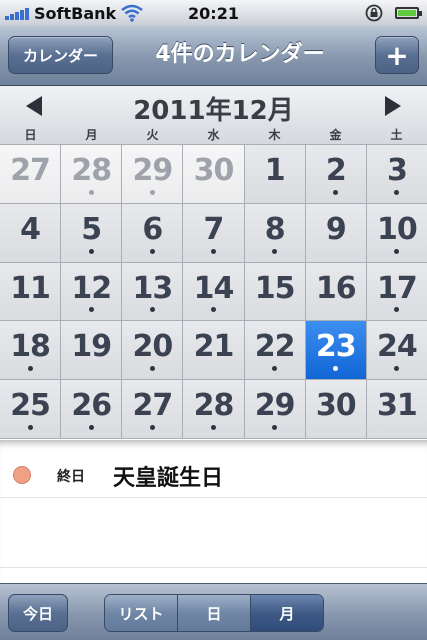 Image resolution: width=427 pixels, height=640 pixels. What do you see at coordinates (30, 135) in the screenshot?
I see `weekday-label: 日` at bounding box center [30, 135].